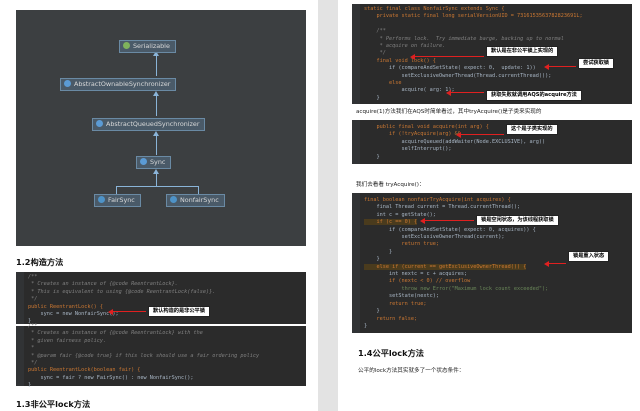  Describe the element at coordinates (532, 129) in the screenshot. I see `callout-subclass: 这个是子类实现的` at that location.